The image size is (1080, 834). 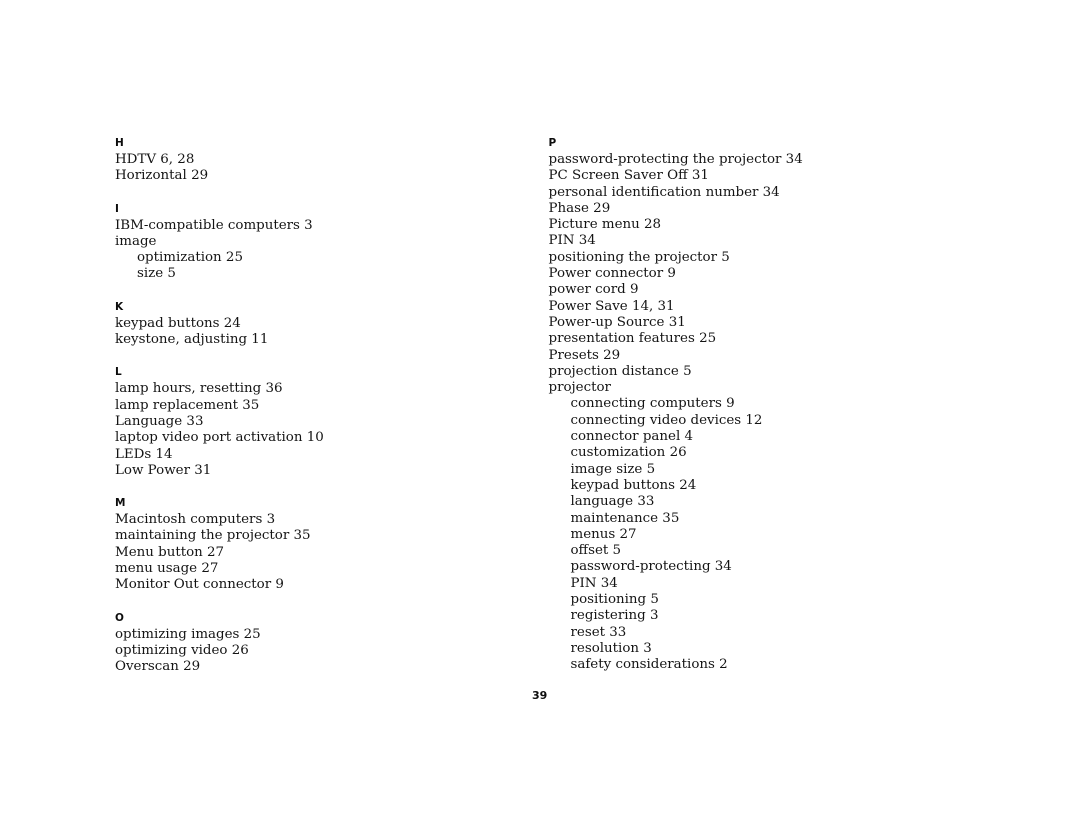 I want to click on index-entry: IBM-compatible computers 3, so click(x=214, y=225).